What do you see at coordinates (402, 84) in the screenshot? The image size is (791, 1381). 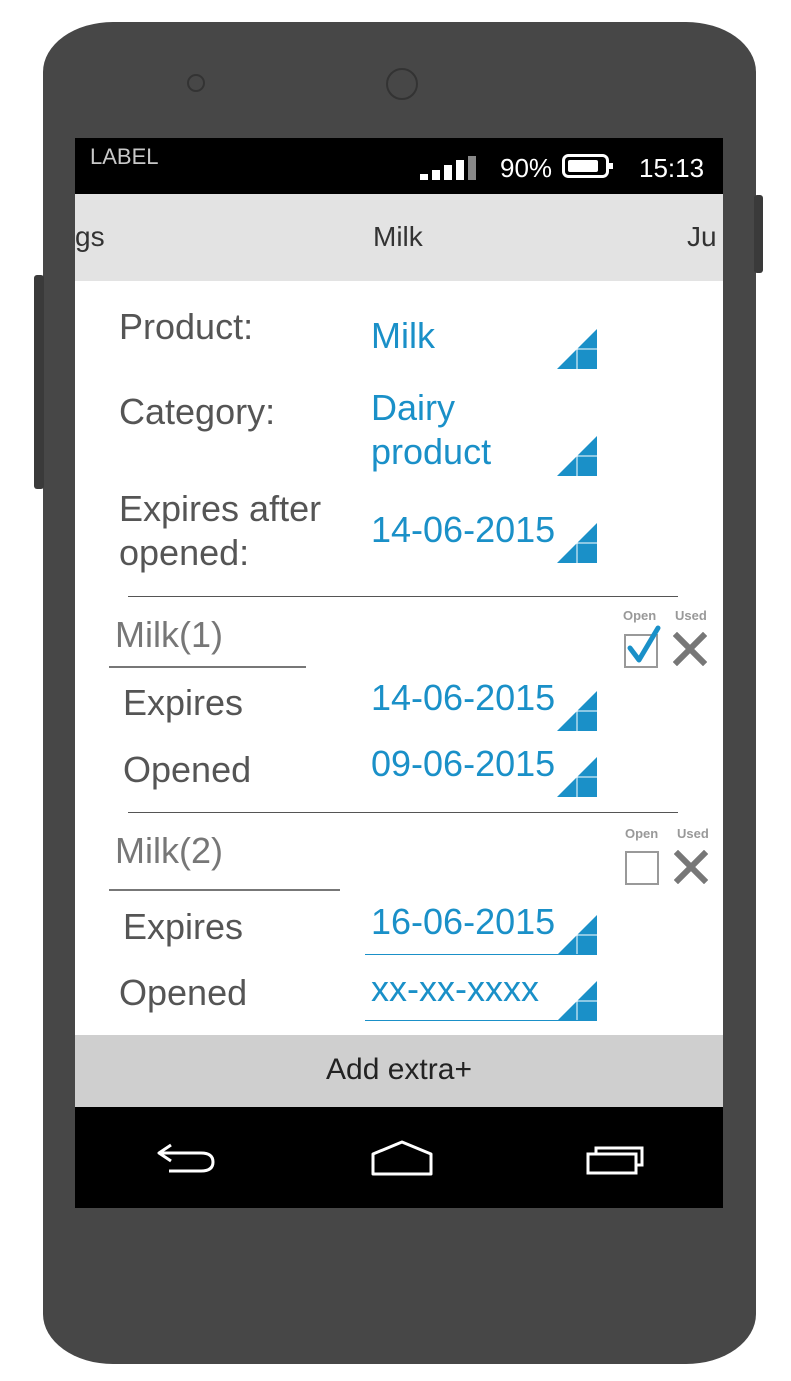 I see `camera-icon` at bounding box center [402, 84].